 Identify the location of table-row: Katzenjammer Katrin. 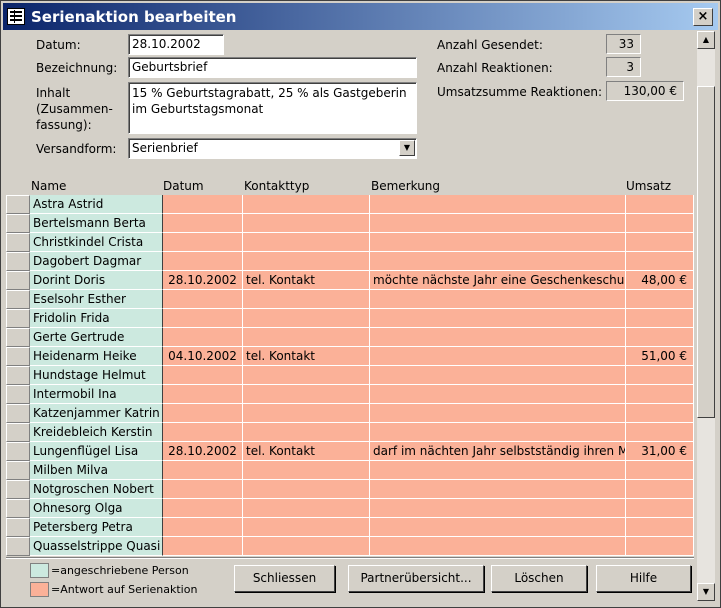
(350, 413).